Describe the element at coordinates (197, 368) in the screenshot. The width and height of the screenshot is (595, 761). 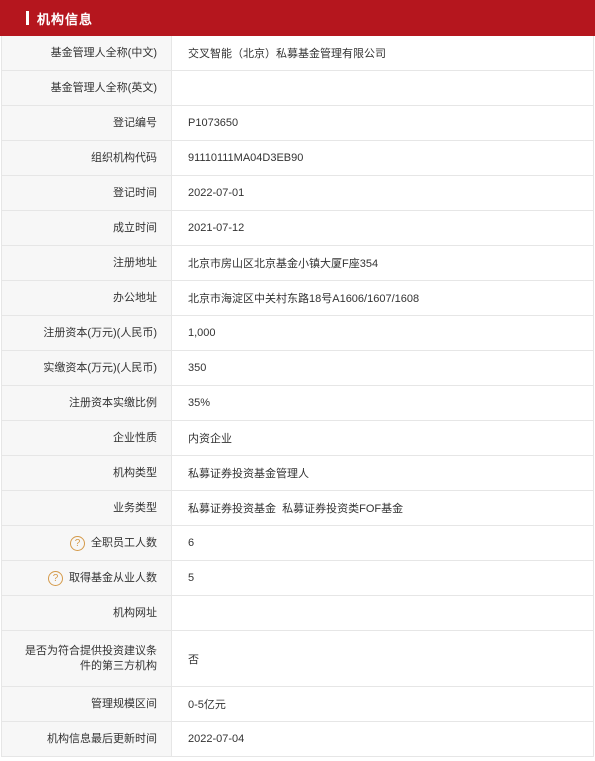
I see `field-value: 350` at that location.